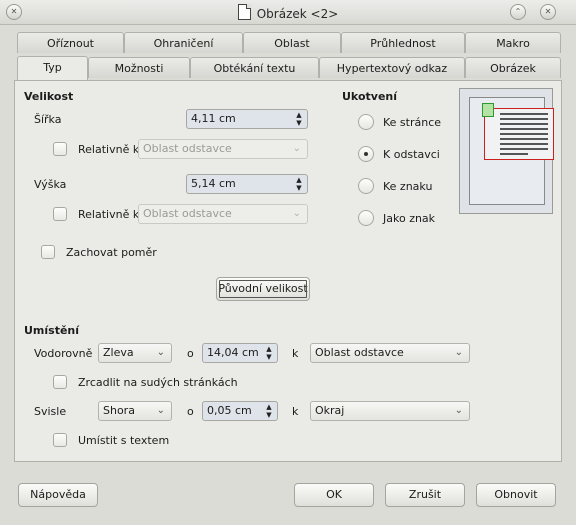 This screenshot has height=525, width=576. I want to click on tab-label: Obrázek, so click(513, 68).